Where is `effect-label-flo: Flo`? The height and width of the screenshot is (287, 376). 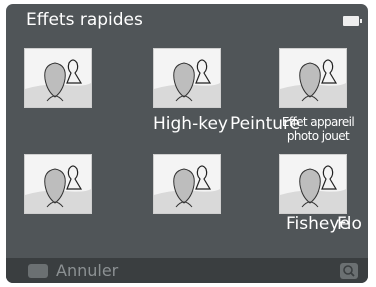 effect-label-flo: Flo is located at coordinates (349, 224).